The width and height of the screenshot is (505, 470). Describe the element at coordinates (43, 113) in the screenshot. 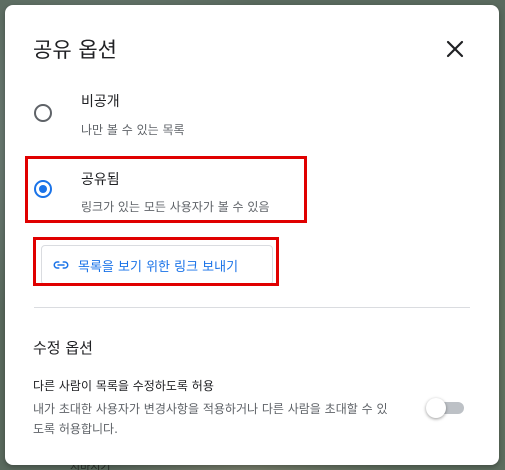

I see `radio-private` at that location.